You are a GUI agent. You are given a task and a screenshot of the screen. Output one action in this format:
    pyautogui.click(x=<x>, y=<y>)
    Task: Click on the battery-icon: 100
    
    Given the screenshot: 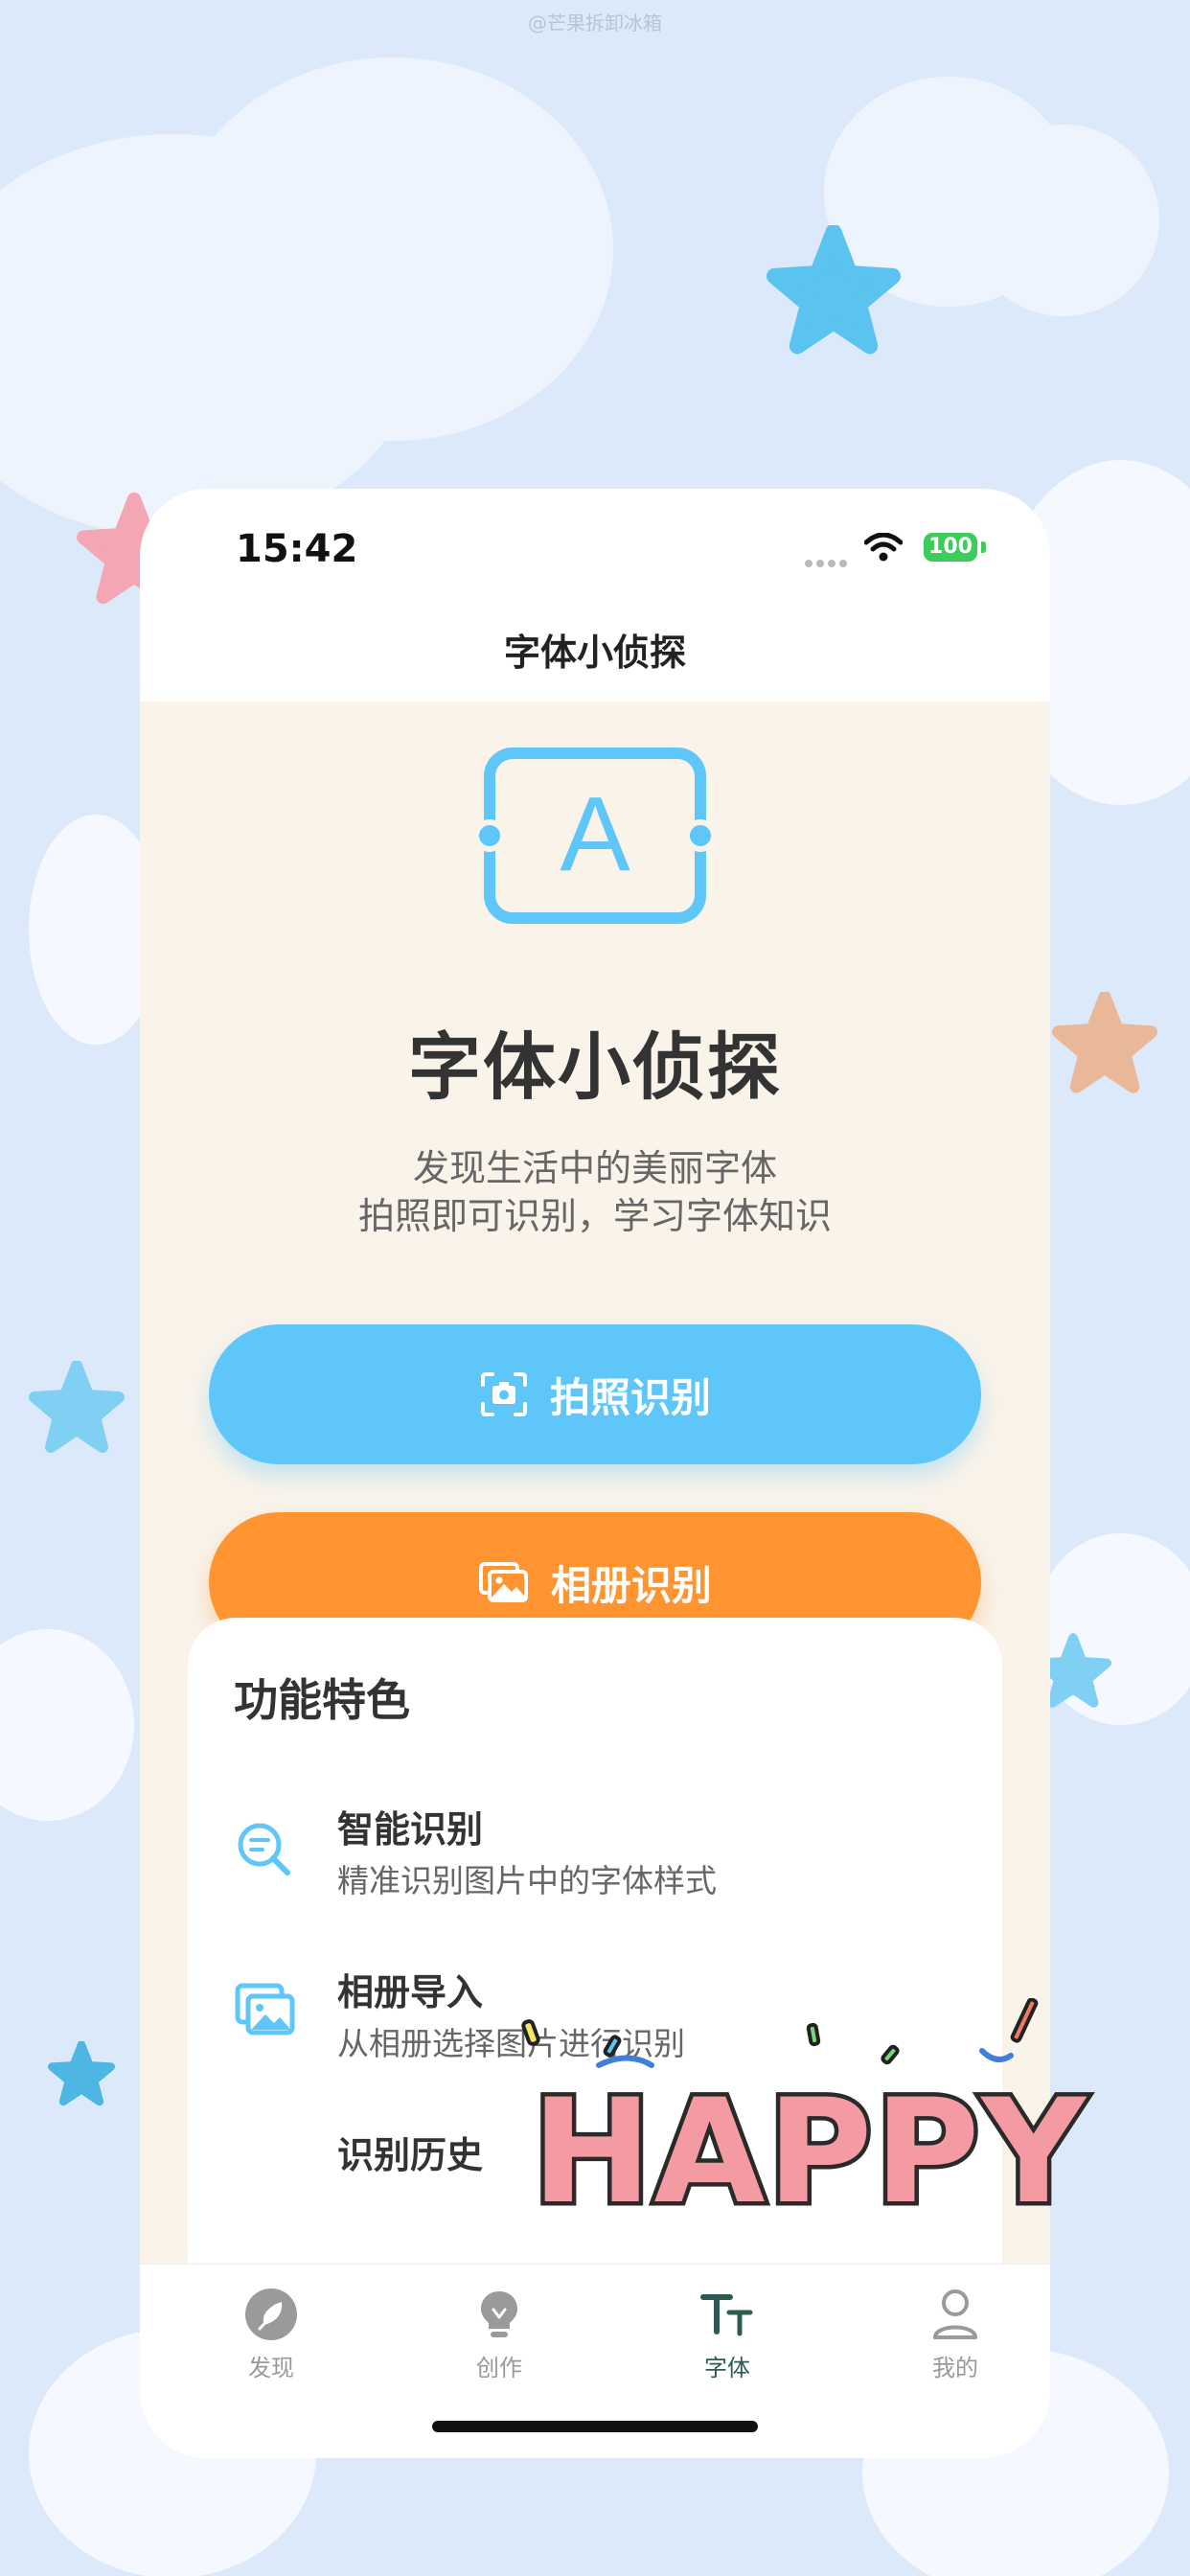 What is the action you would take?
    pyautogui.click(x=951, y=548)
    